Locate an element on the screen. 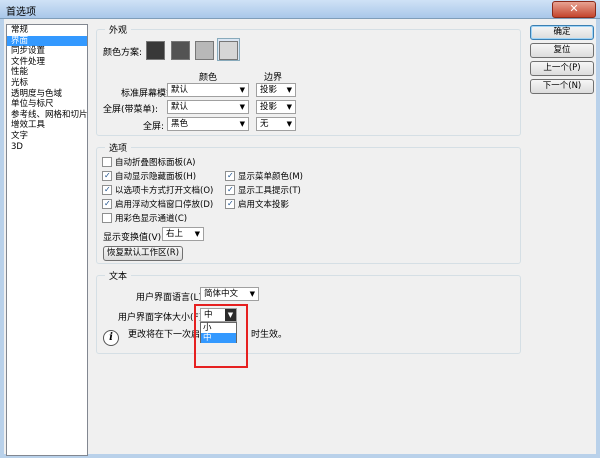 This screenshot has width=600, height=458. text-legend: 文本 is located at coordinates (118, 275).